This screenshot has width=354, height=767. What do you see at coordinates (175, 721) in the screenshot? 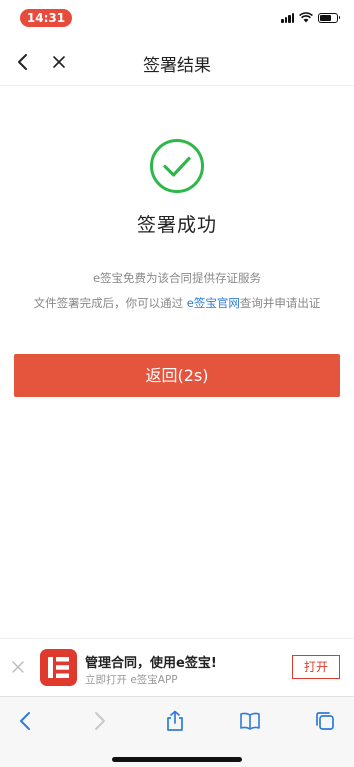
I see `share-icon` at bounding box center [175, 721].